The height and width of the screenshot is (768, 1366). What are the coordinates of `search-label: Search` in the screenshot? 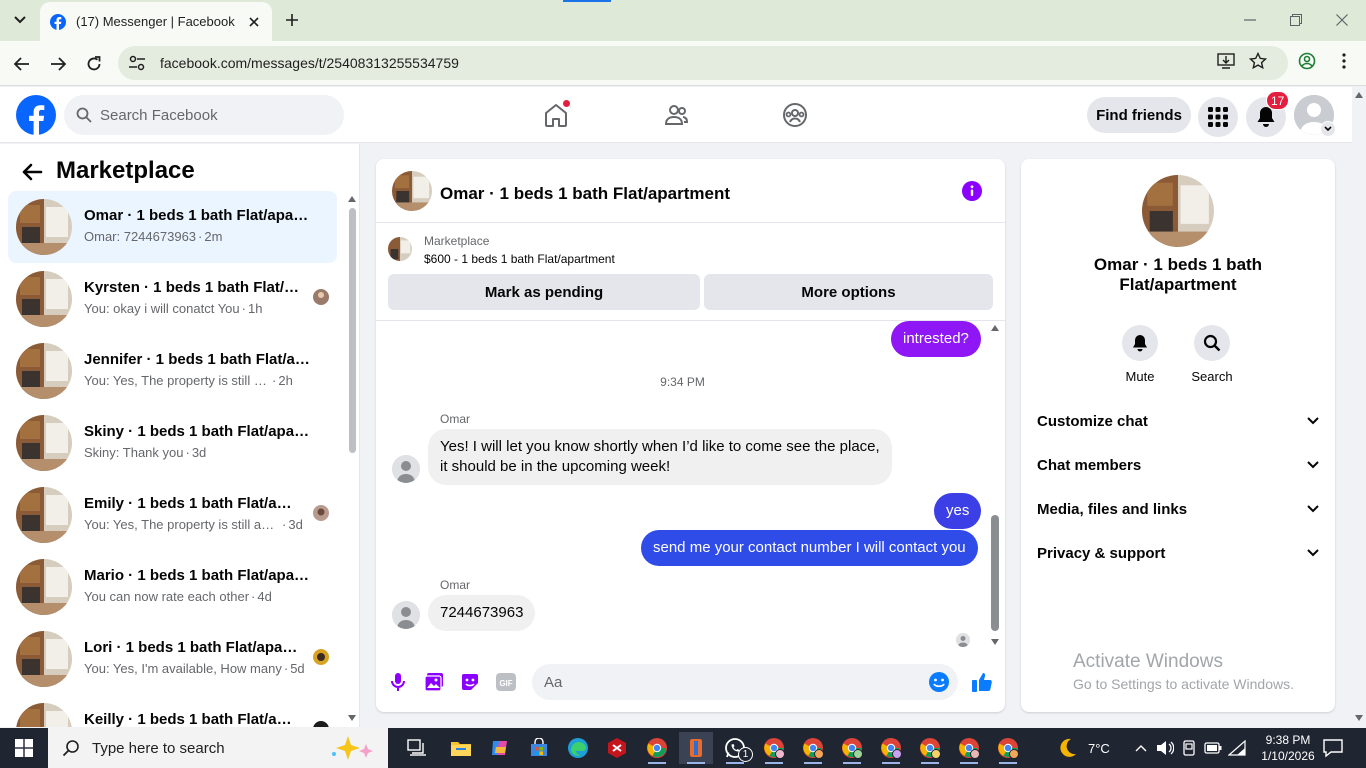 It's located at (1212, 376).